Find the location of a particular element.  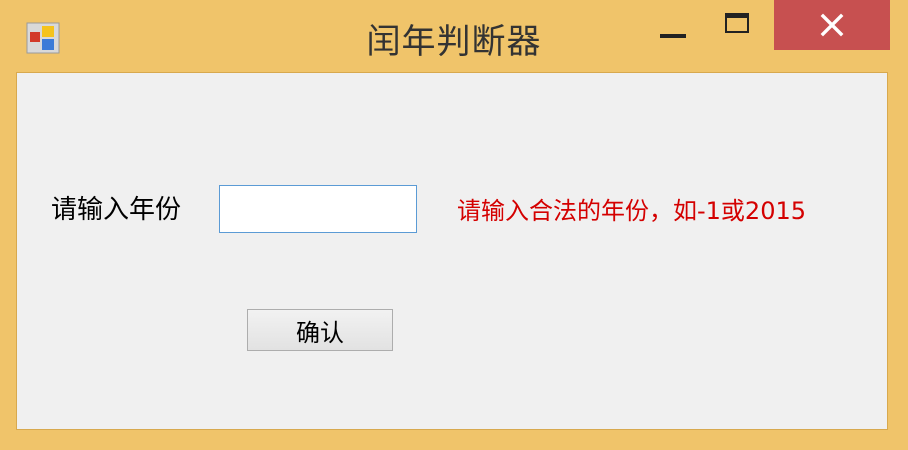

validation-hint: 请输入合法的年份，如-1或2015 is located at coordinates (632, 211).